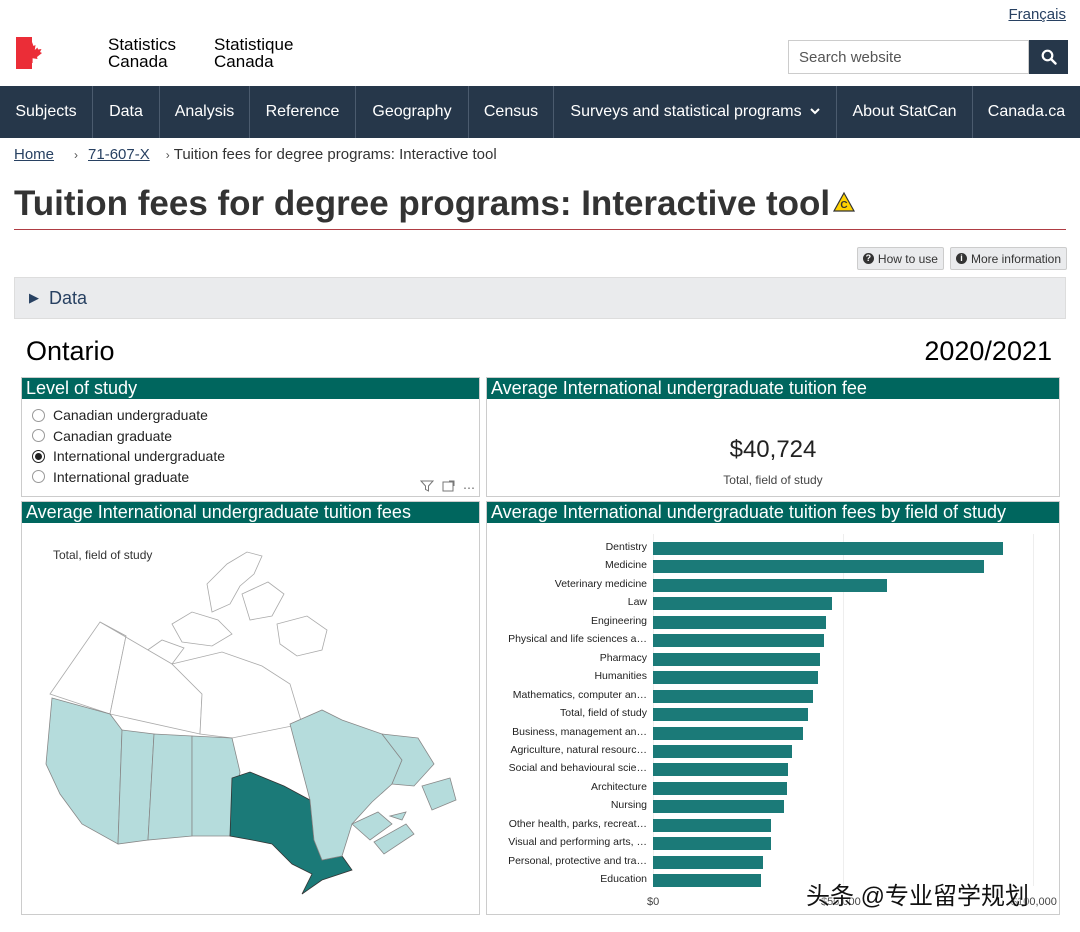  I want to click on nav-surveys-label: Surveys and statistical programs, so click(686, 111).